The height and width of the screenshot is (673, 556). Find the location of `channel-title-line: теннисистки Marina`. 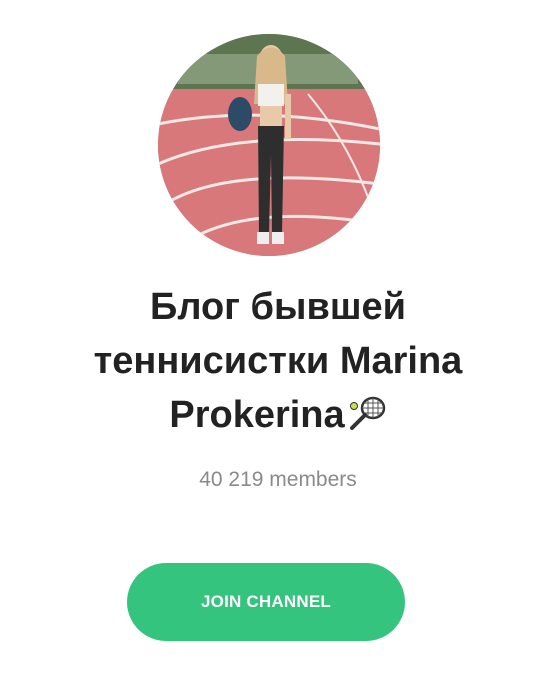

channel-title-line: теннисистки Marina is located at coordinates (278, 361).